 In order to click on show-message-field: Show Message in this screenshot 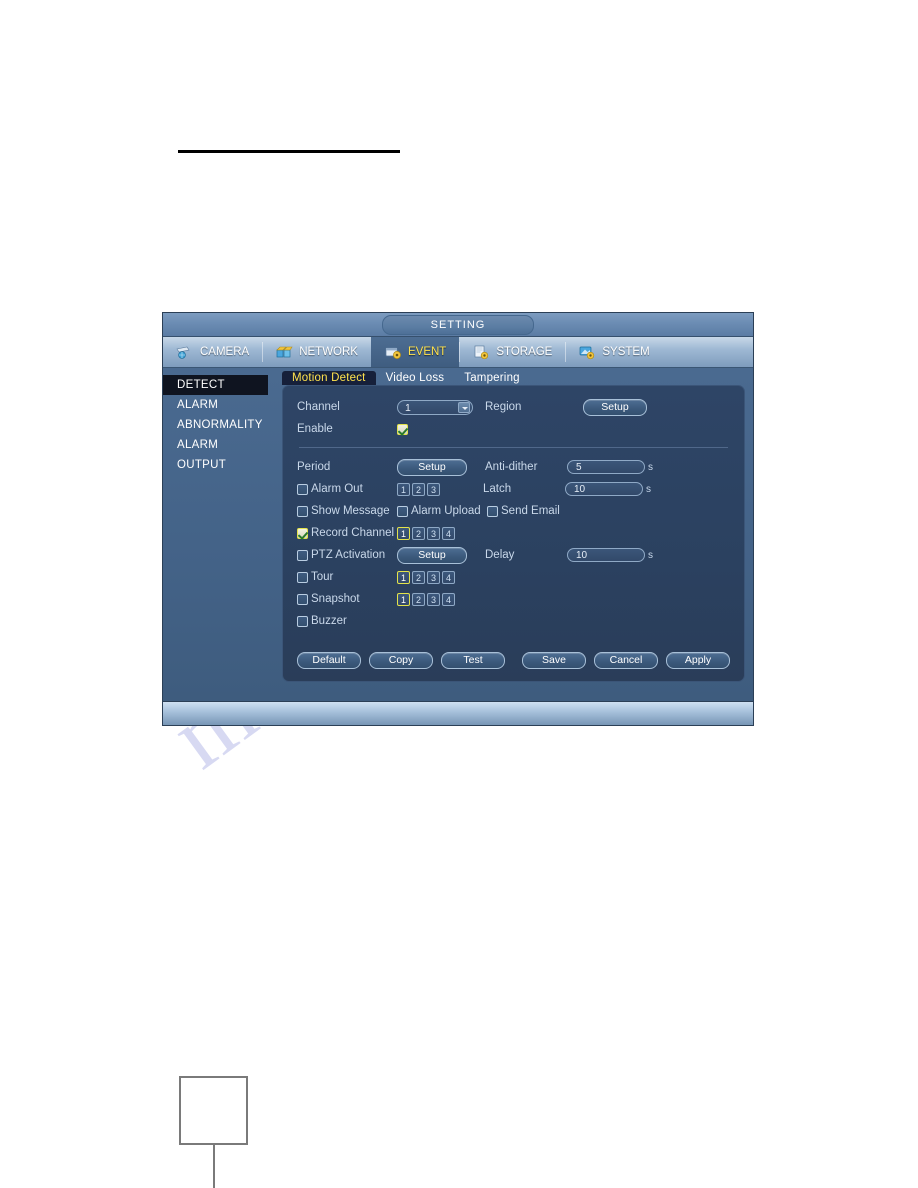, I will do `click(347, 511)`.